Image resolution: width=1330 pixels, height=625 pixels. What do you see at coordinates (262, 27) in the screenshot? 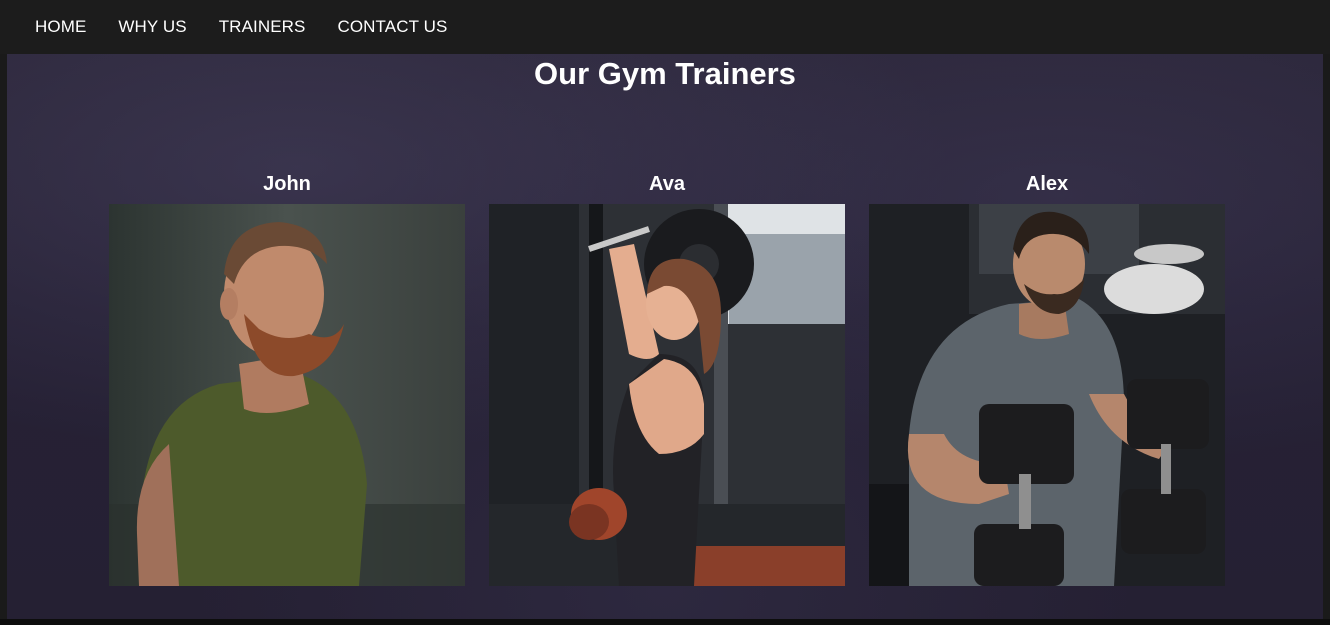
I see `nav-trainers-link: TRAINERS` at bounding box center [262, 27].